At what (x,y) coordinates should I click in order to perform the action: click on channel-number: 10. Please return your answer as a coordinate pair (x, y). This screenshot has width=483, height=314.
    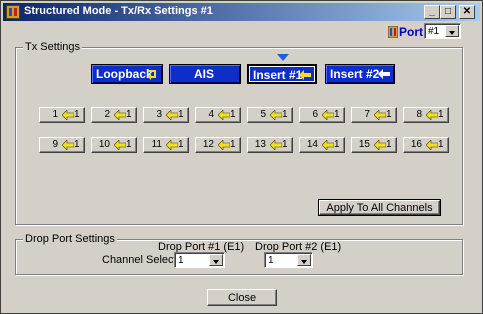
    Looking at the image, I should click on (104, 144).